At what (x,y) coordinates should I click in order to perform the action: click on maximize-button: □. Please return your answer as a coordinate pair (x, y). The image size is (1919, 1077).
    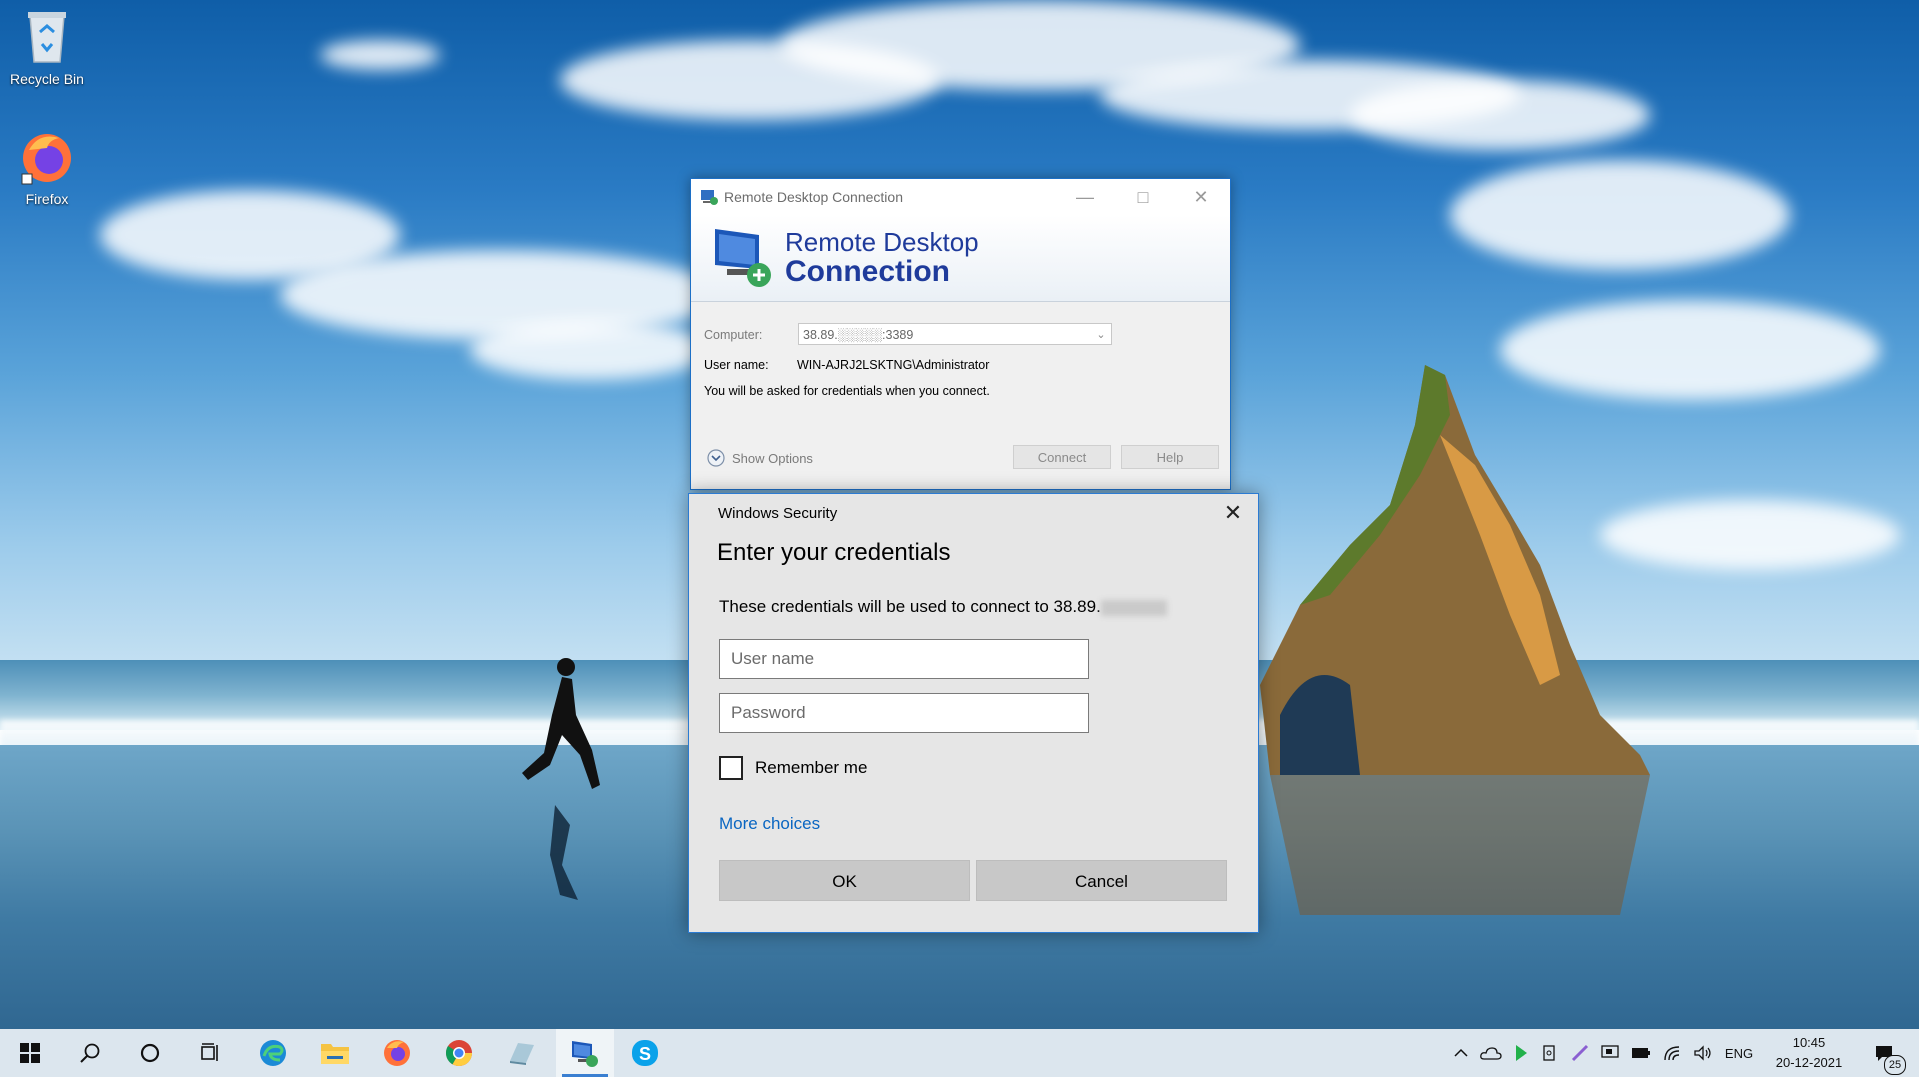
    Looking at the image, I should click on (1143, 197).